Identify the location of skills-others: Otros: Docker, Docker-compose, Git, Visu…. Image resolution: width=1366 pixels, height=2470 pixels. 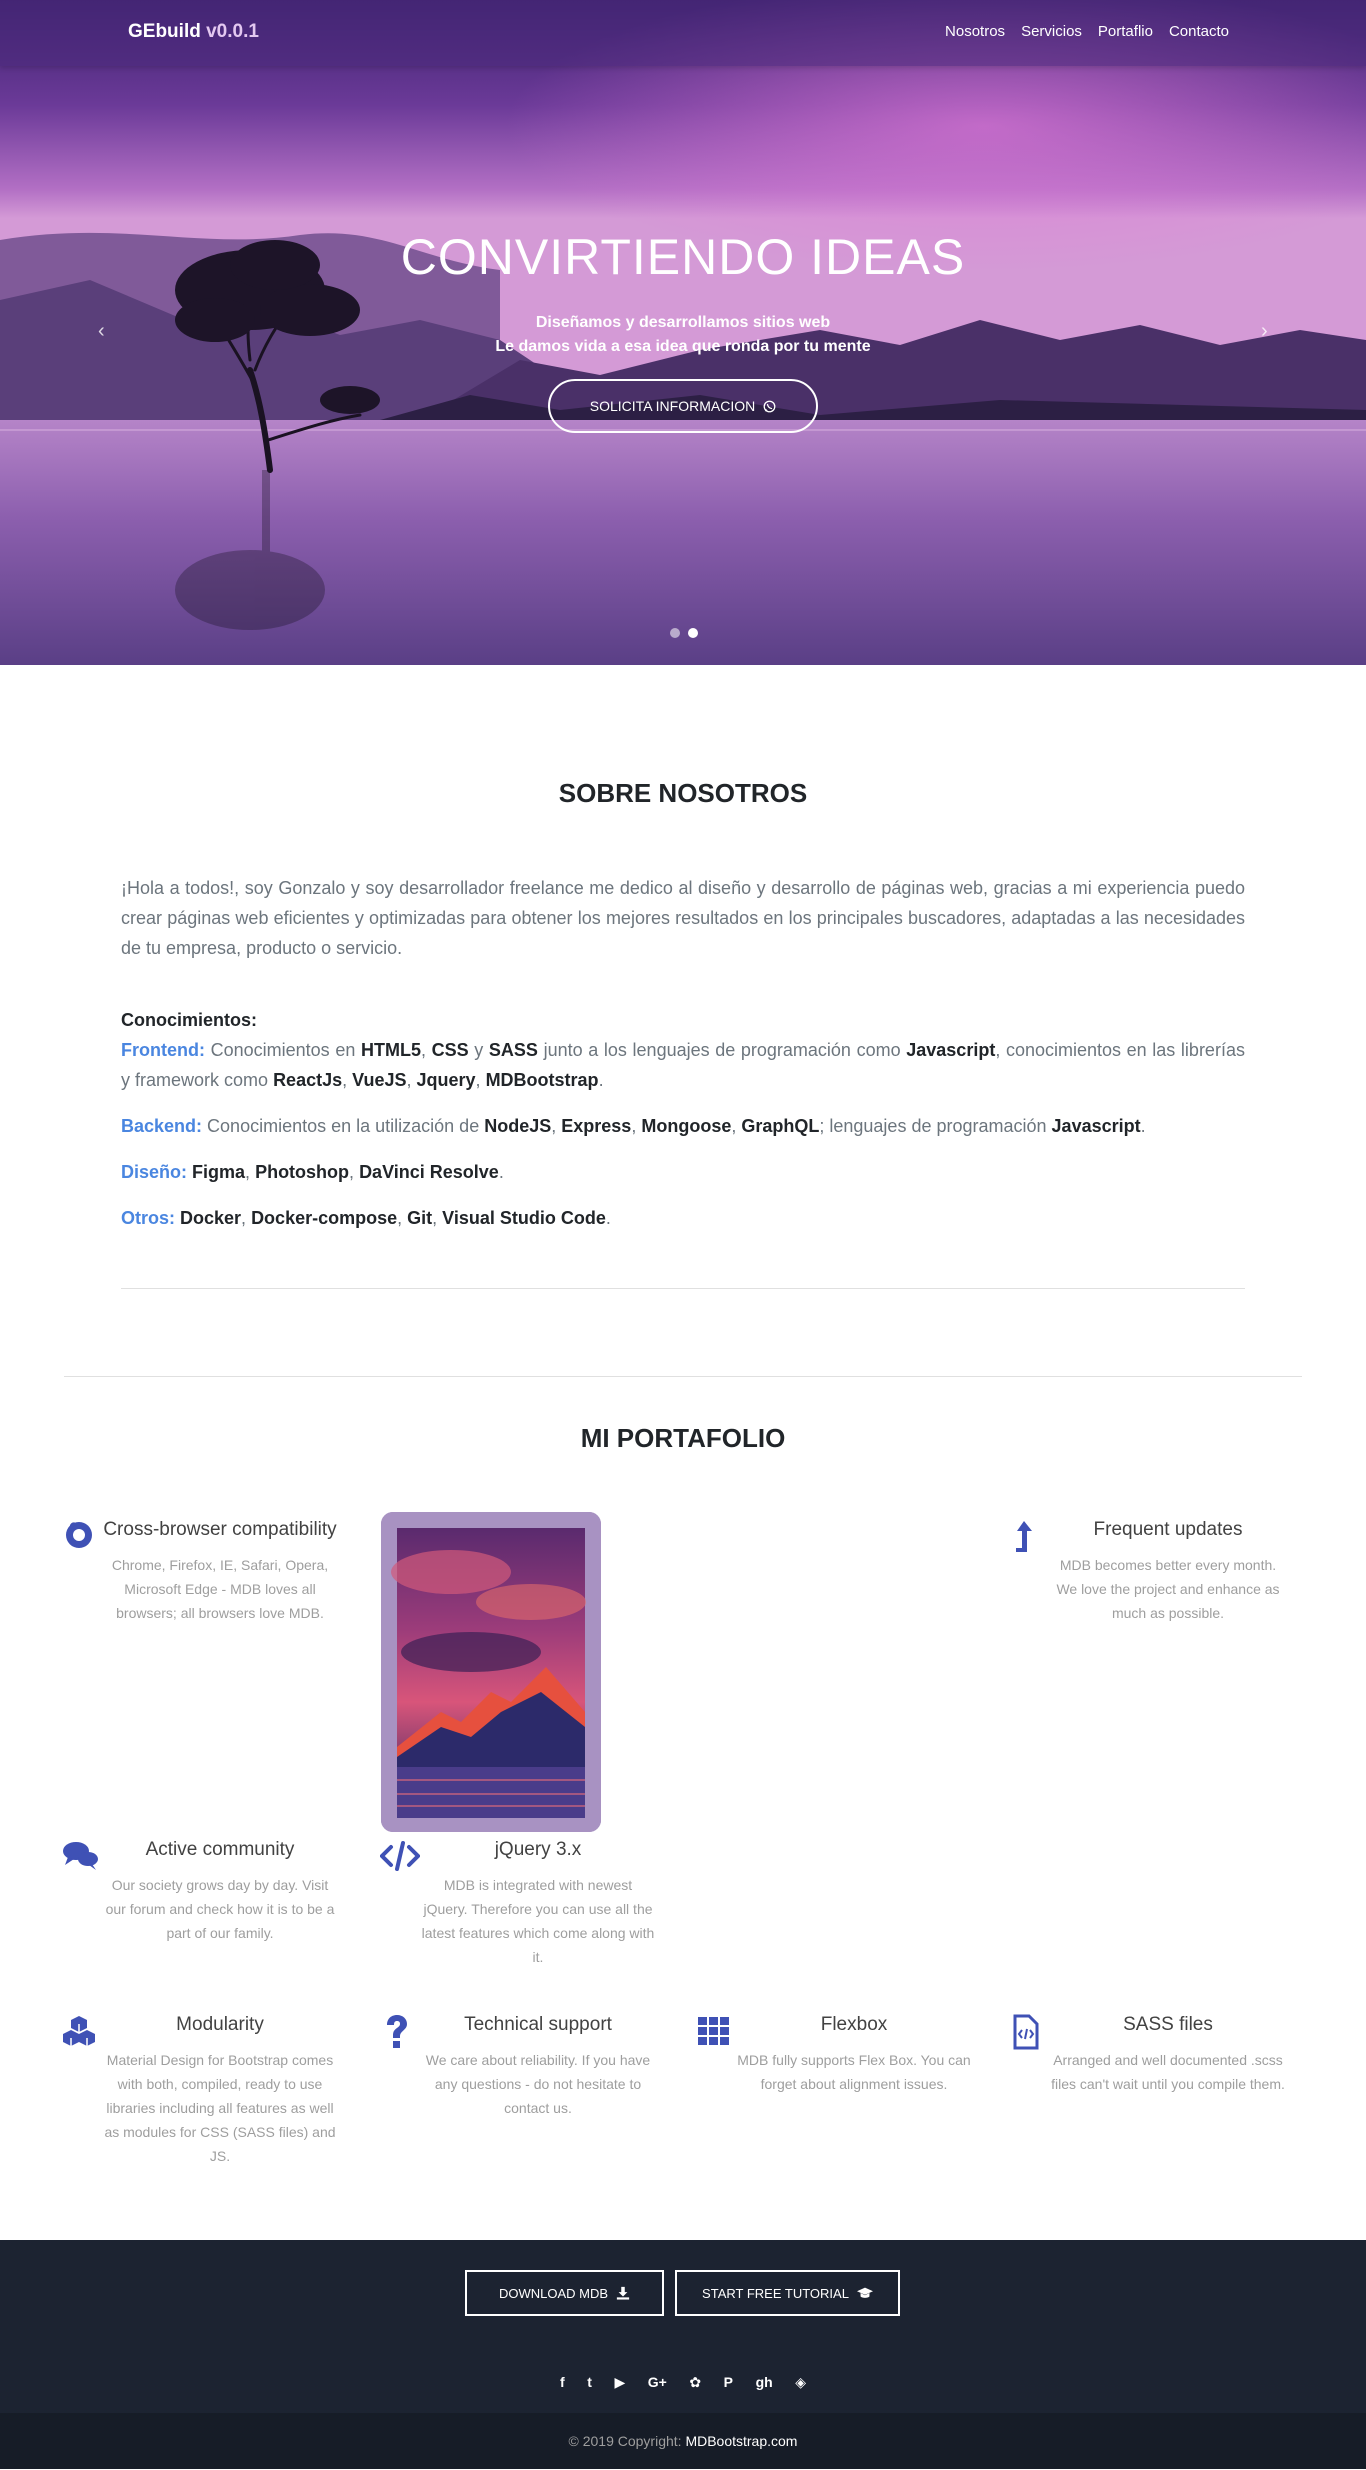
(366, 1218).